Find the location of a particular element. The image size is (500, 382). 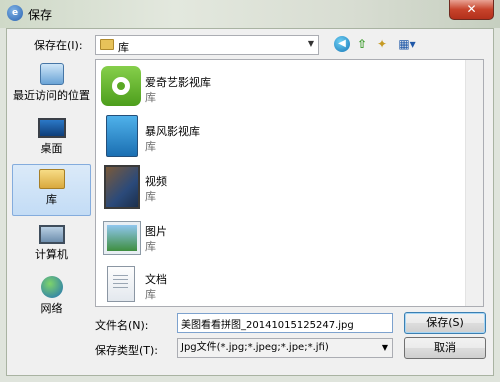

recent-places-icon is located at coordinates (51, 74).